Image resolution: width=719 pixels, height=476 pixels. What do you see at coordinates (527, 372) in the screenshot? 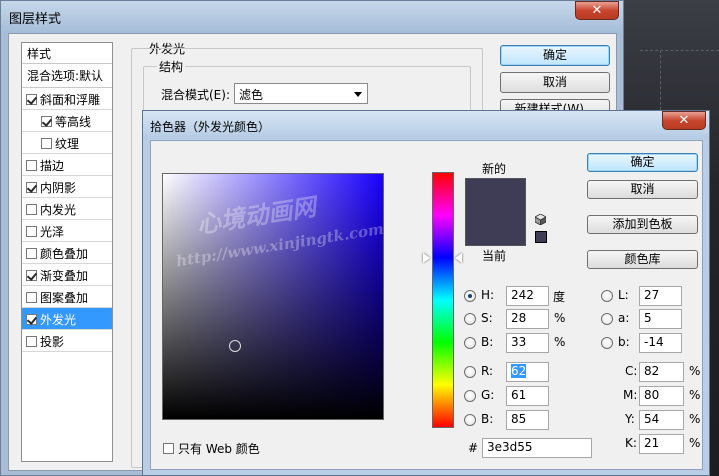
I see `red-input: 62` at bounding box center [527, 372].